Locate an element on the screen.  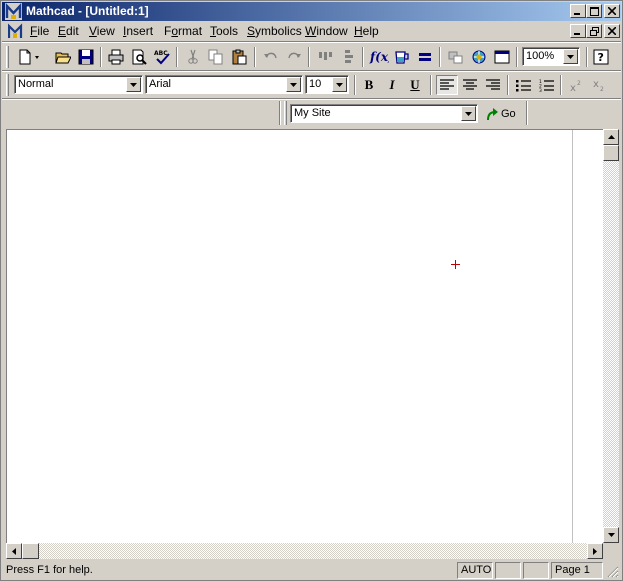
doc-close-button is located at coordinates (612, 31).